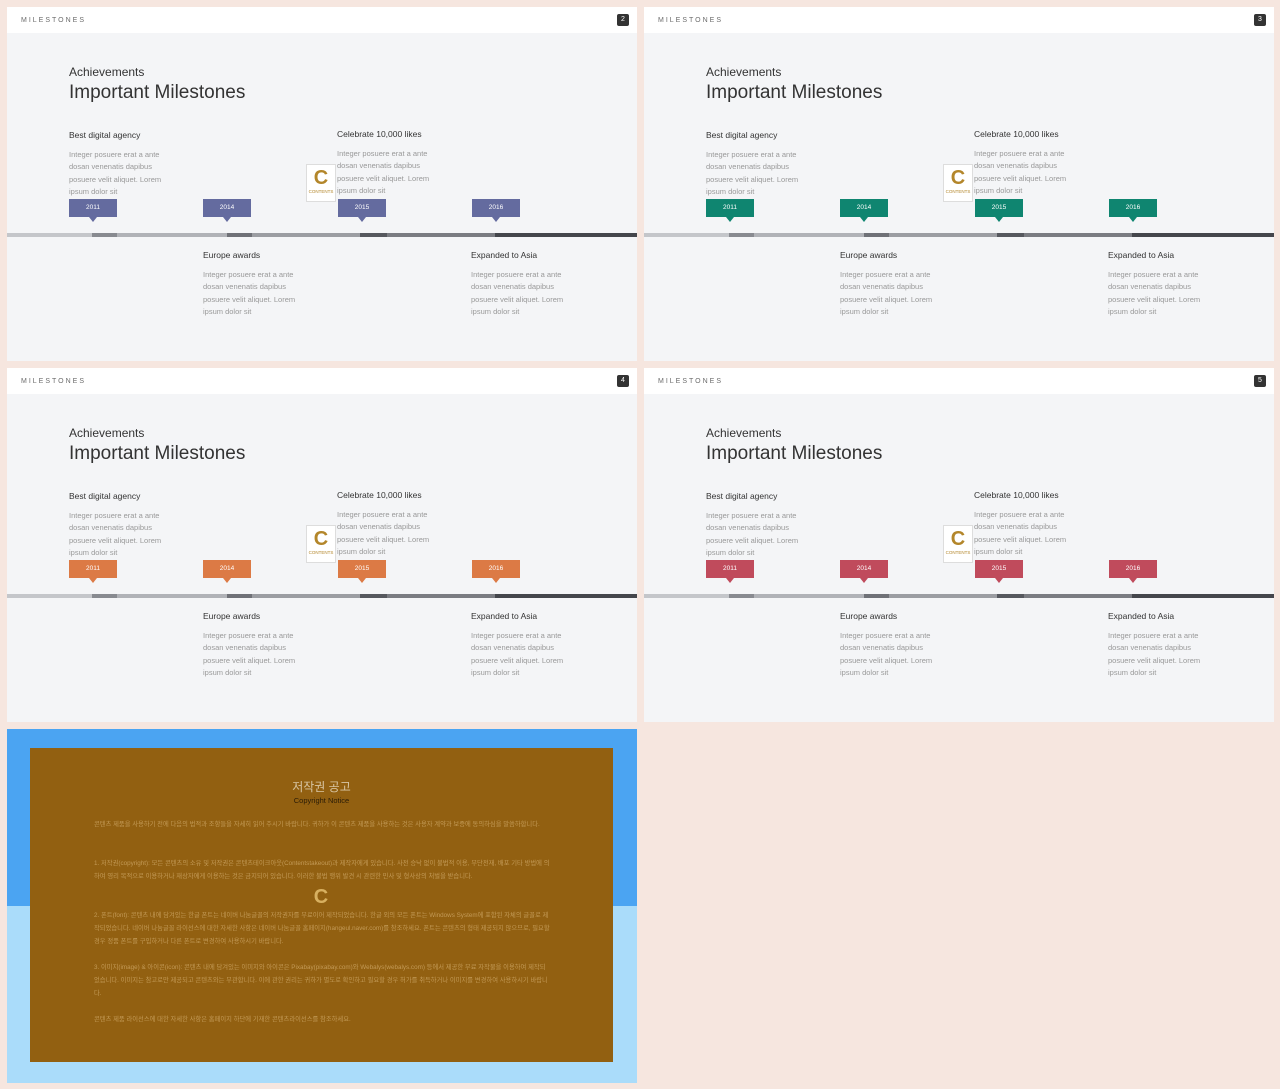 Image resolution: width=1280 pixels, height=1089 pixels. What do you see at coordinates (623, 381) in the screenshot?
I see `slide-number: 4` at bounding box center [623, 381].